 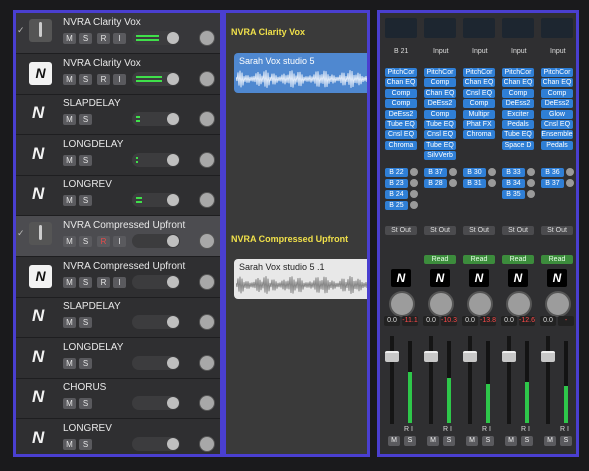 What do you see at coordinates (440, 156) in the screenshot?
I see `plugin-slot: SilvVerb` at bounding box center [440, 156].